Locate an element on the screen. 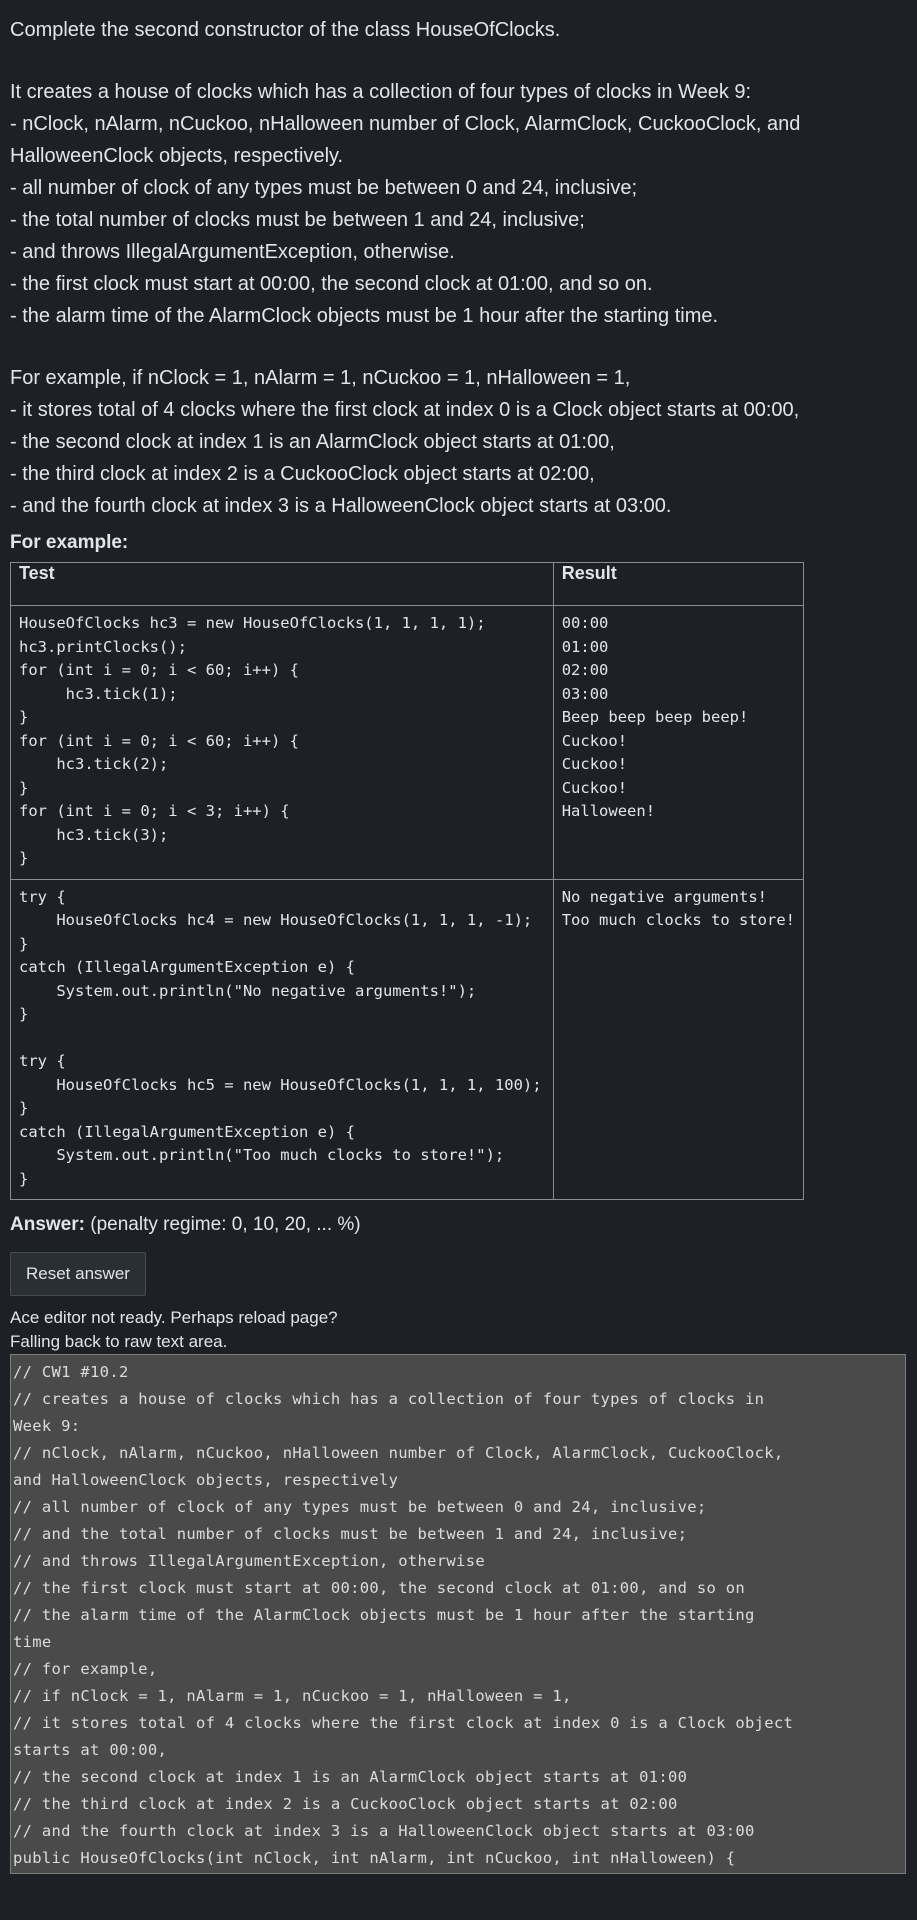 Image resolution: width=917 pixels, height=1920 pixels. test-header: Test is located at coordinates (282, 584).